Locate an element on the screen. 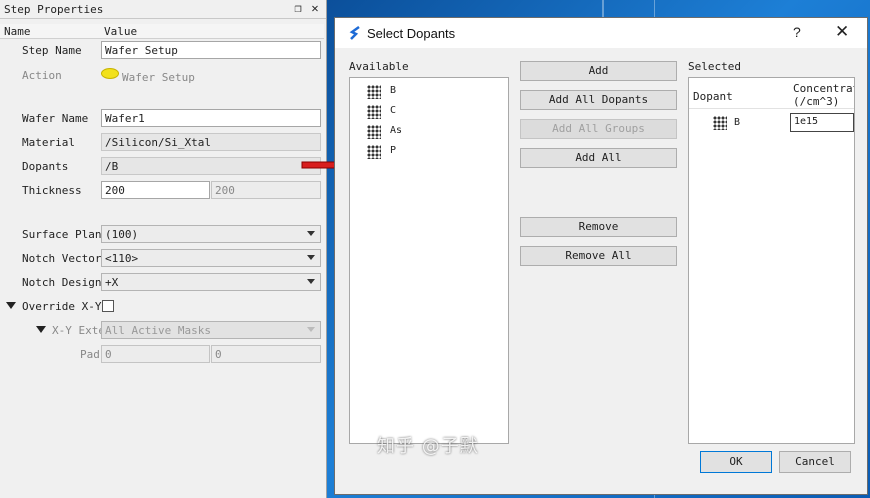  column-header-value: Value is located at coordinates (121, 31).